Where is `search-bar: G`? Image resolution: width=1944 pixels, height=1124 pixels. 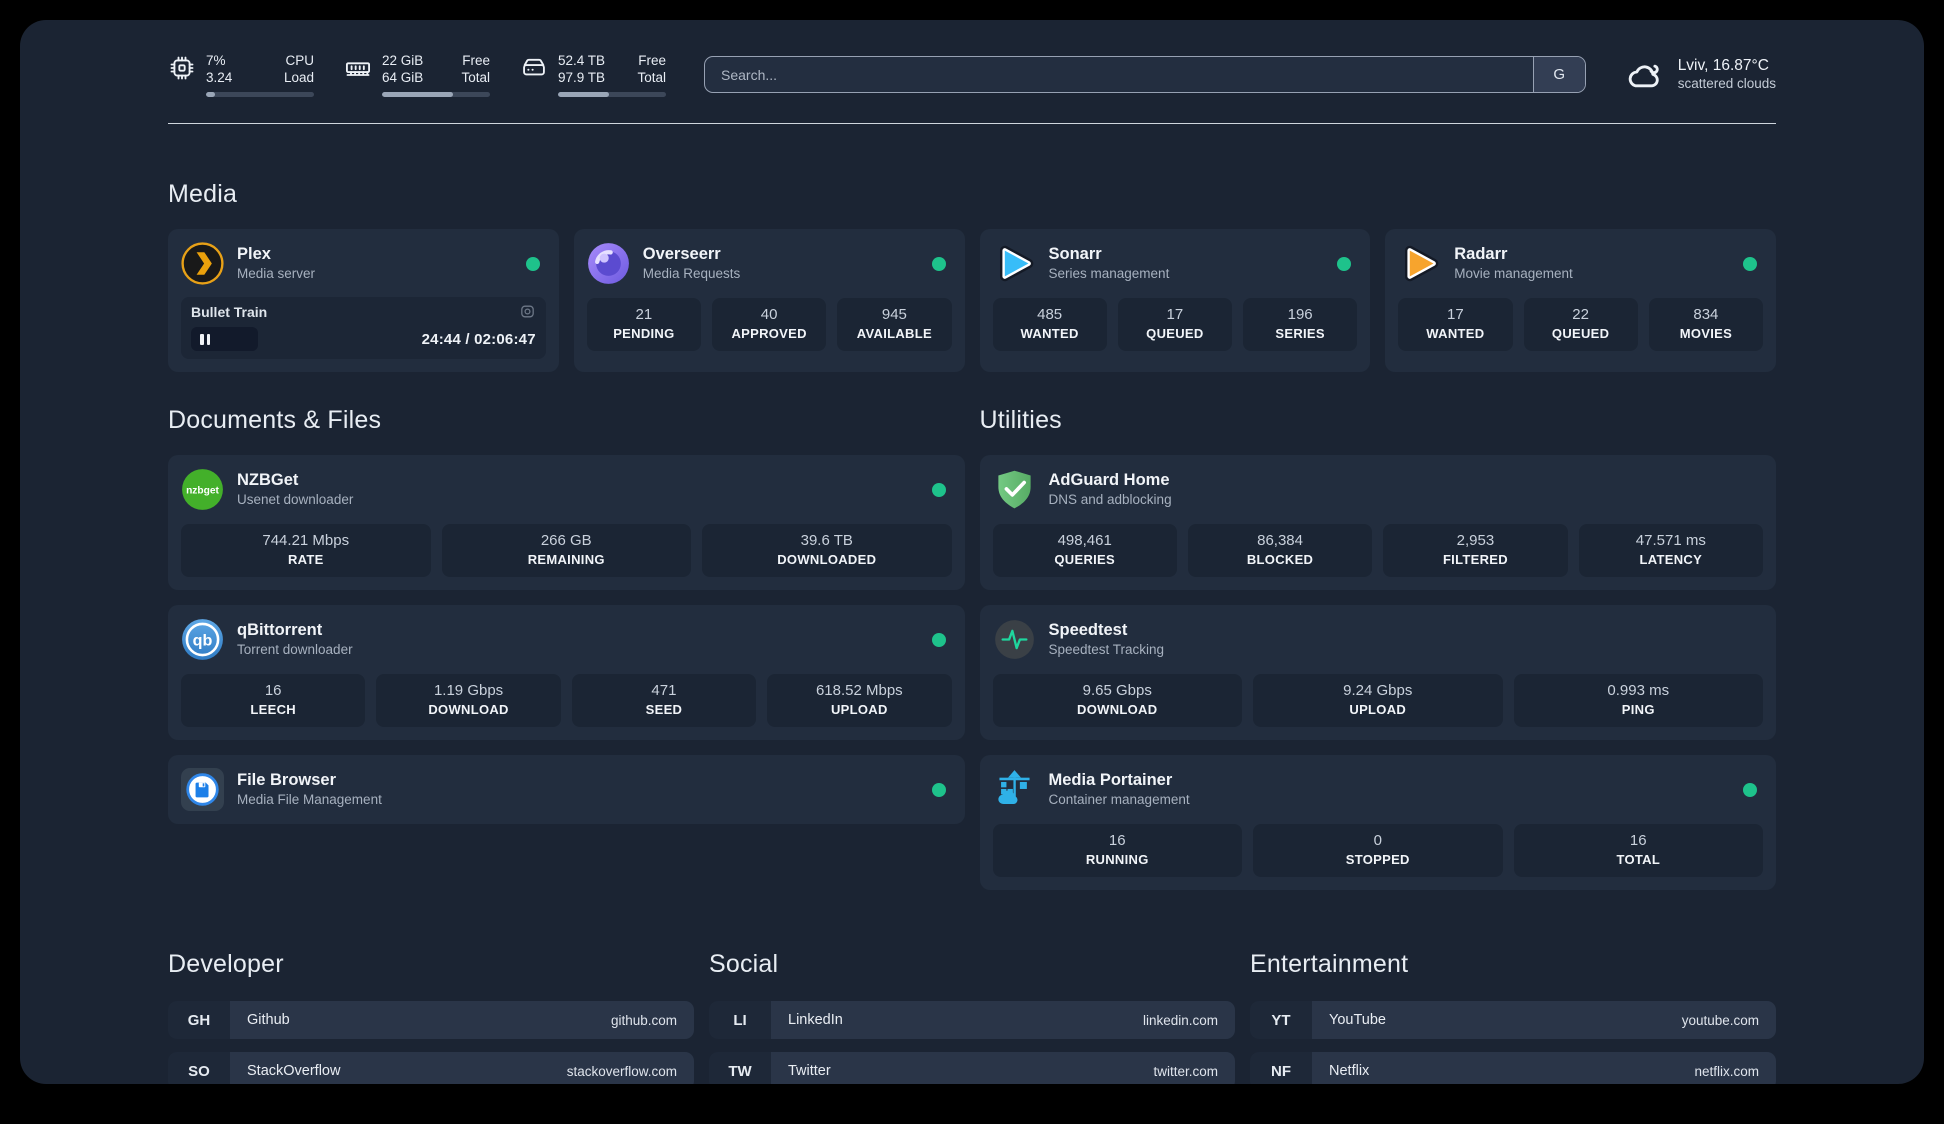 search-bar: G is located at coordinates (1145, 74).